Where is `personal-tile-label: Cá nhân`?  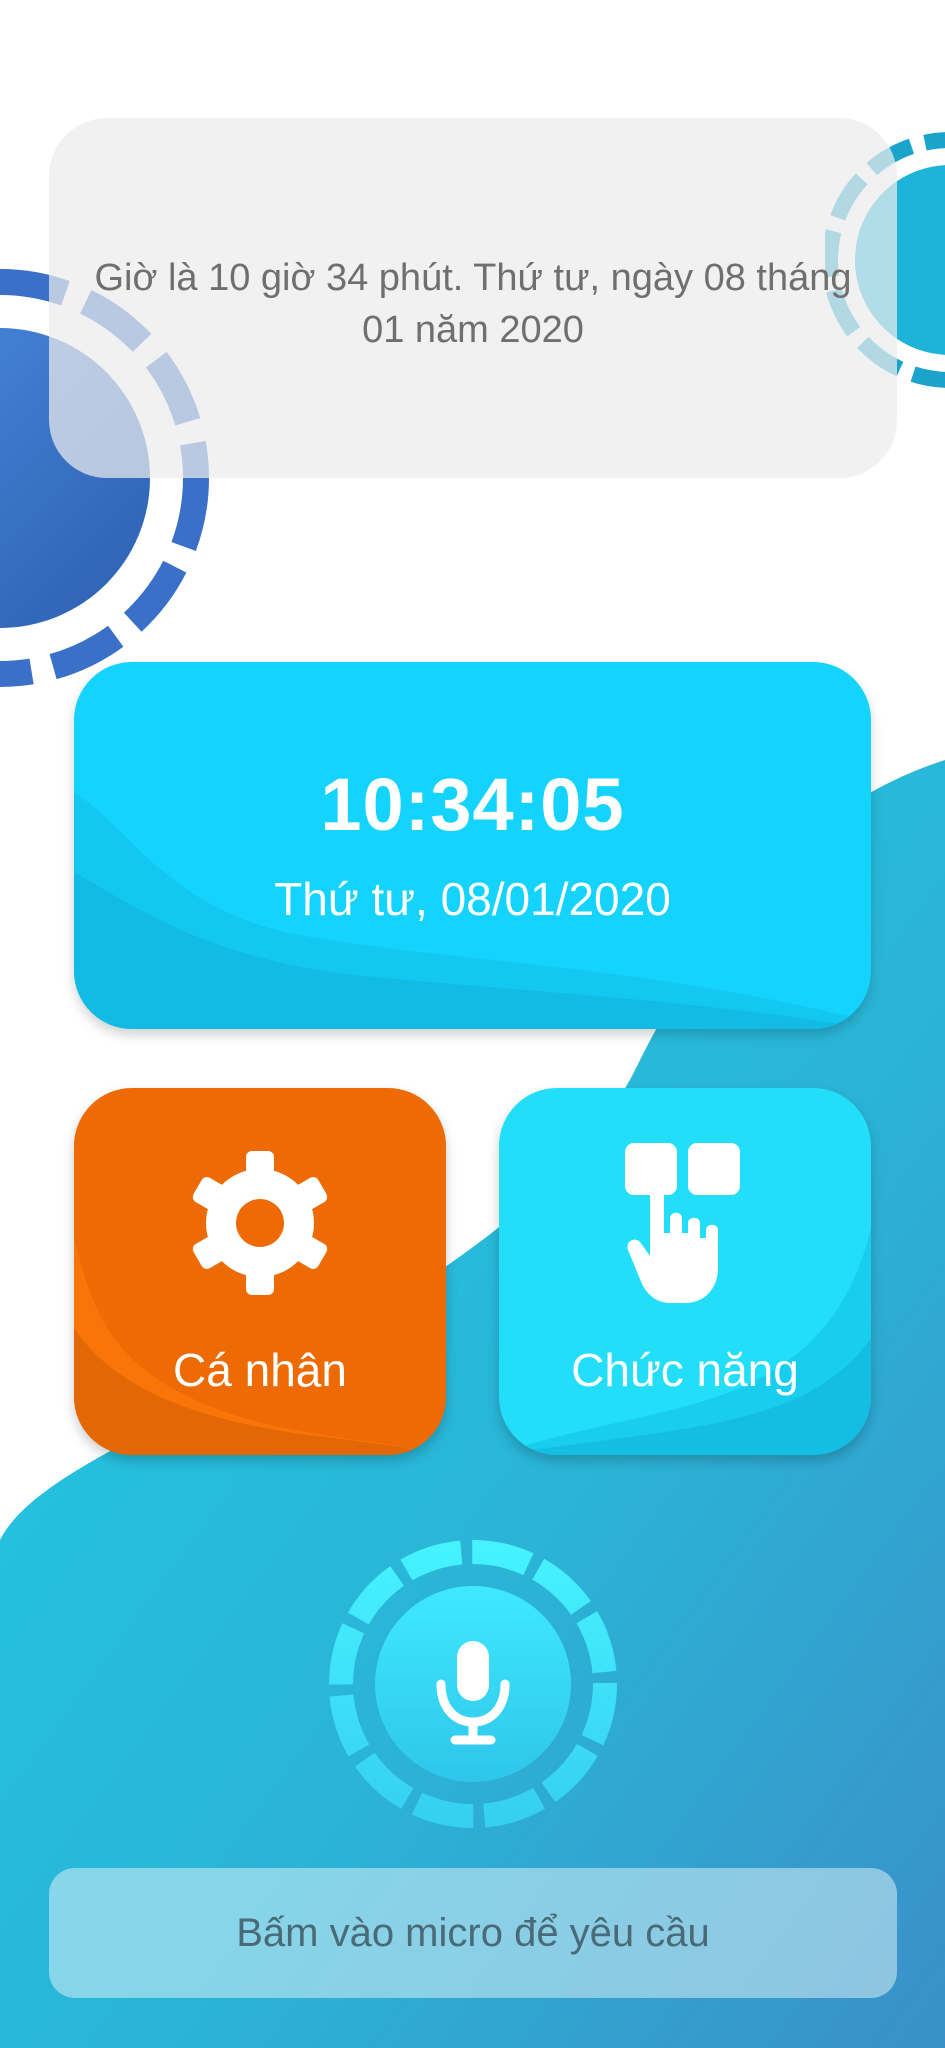
personal-tile-label: Cá nhân is located at coordinates (260, 1370).